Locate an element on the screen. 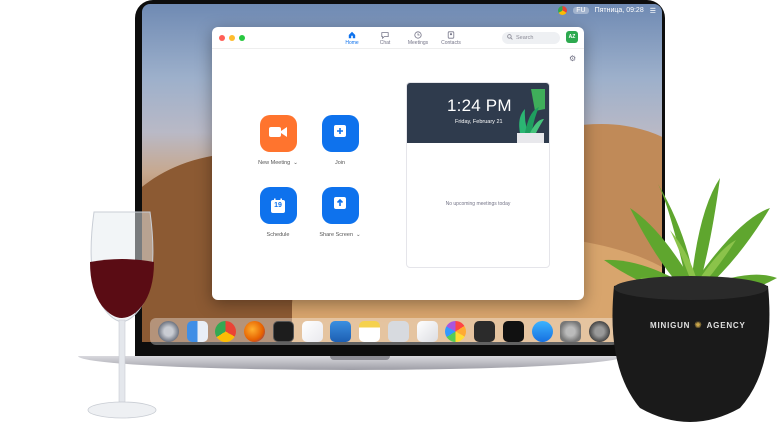 This screenshot has width=777, height=442. title-bar: Home Chat Meetings Contacts Search AZ is located at coordinates (398, 38).